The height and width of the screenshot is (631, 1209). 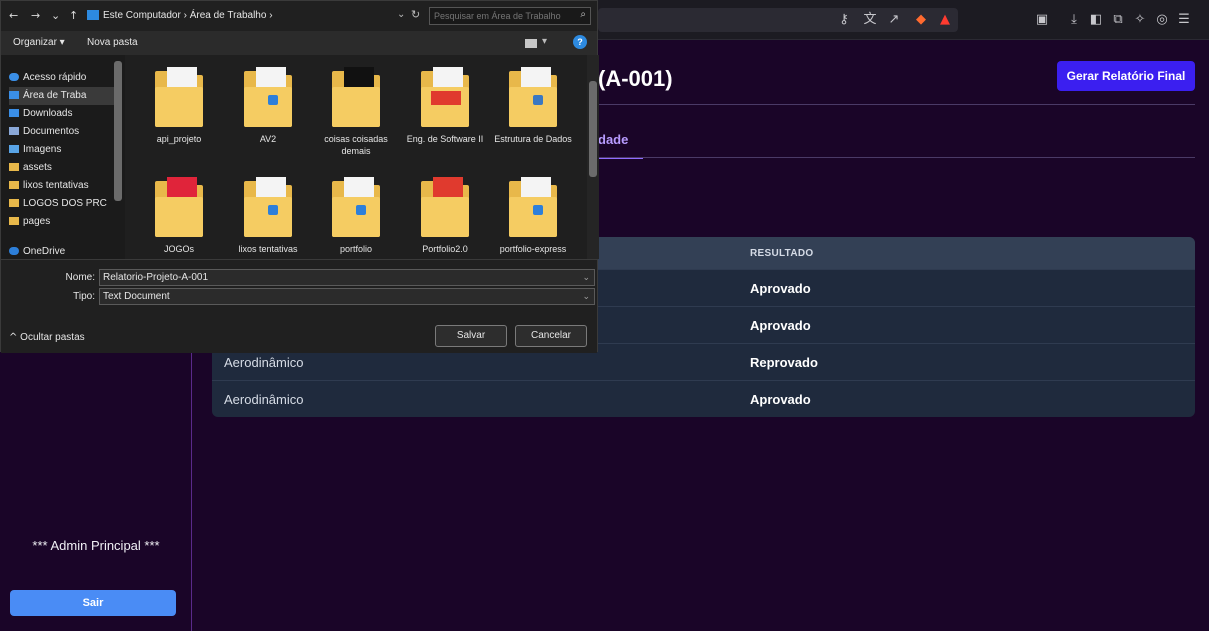 I want to click on filetype-value: Text Document, so click(x=136, y=296).